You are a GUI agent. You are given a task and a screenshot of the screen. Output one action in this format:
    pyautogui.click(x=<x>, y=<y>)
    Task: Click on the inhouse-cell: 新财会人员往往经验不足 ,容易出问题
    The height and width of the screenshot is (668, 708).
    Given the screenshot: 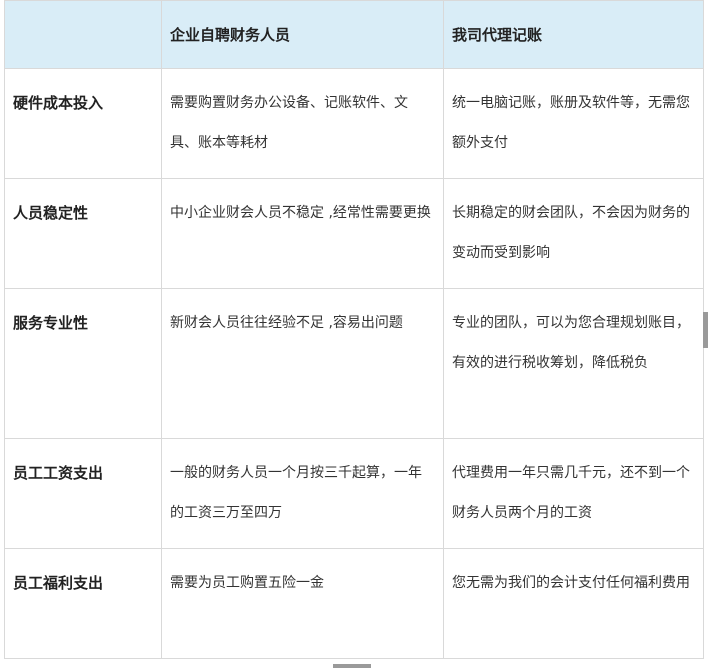 What is the action you would take?
    pyautogui.click(x=302, y=363)
    